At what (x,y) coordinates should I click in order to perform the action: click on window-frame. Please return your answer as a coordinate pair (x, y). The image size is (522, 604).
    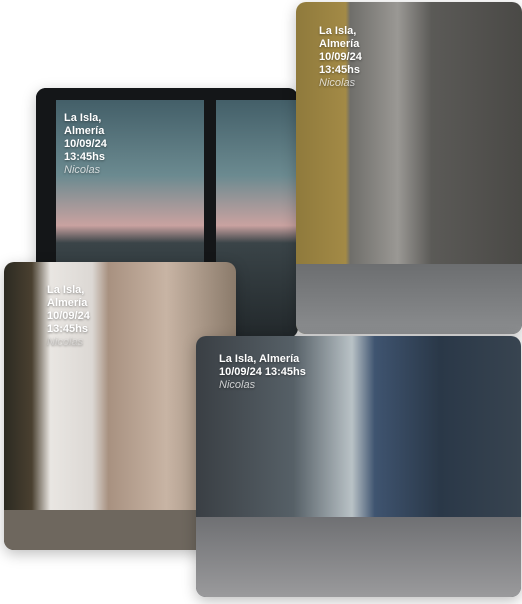
    Looking at the image, I should click on (167, 94).